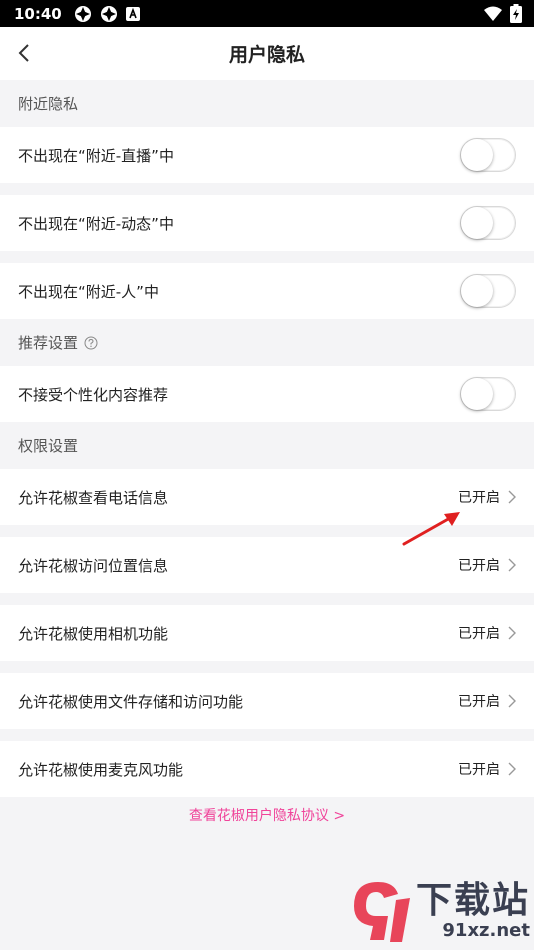  I want to click on row-hide-nearby-feed: 不出现在“附近-动态”中, so click(267, 223).